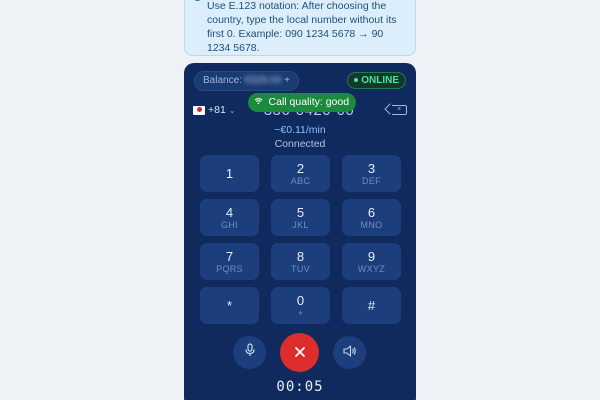 The height and width of the screenshot is (400, 600). I want to click on microphone-icon, so click(250, 352).